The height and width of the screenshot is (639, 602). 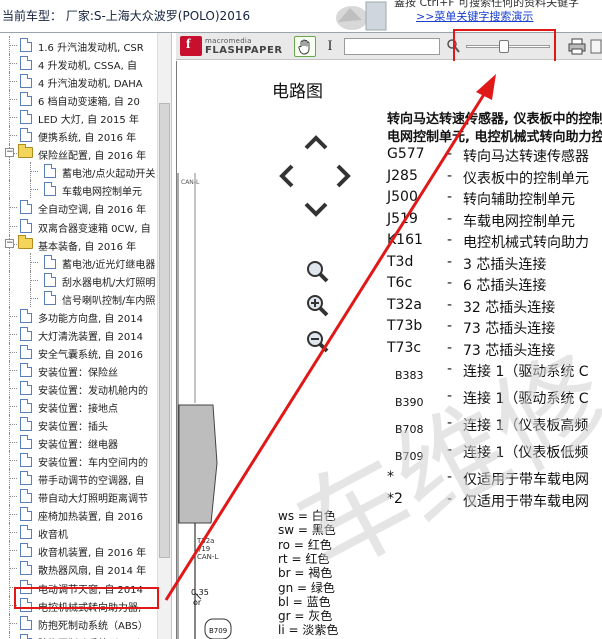 What do you see at coordinates (316, 210) in the screenshot?
I see `pan-down-icon` at bounding box center [316, 210].